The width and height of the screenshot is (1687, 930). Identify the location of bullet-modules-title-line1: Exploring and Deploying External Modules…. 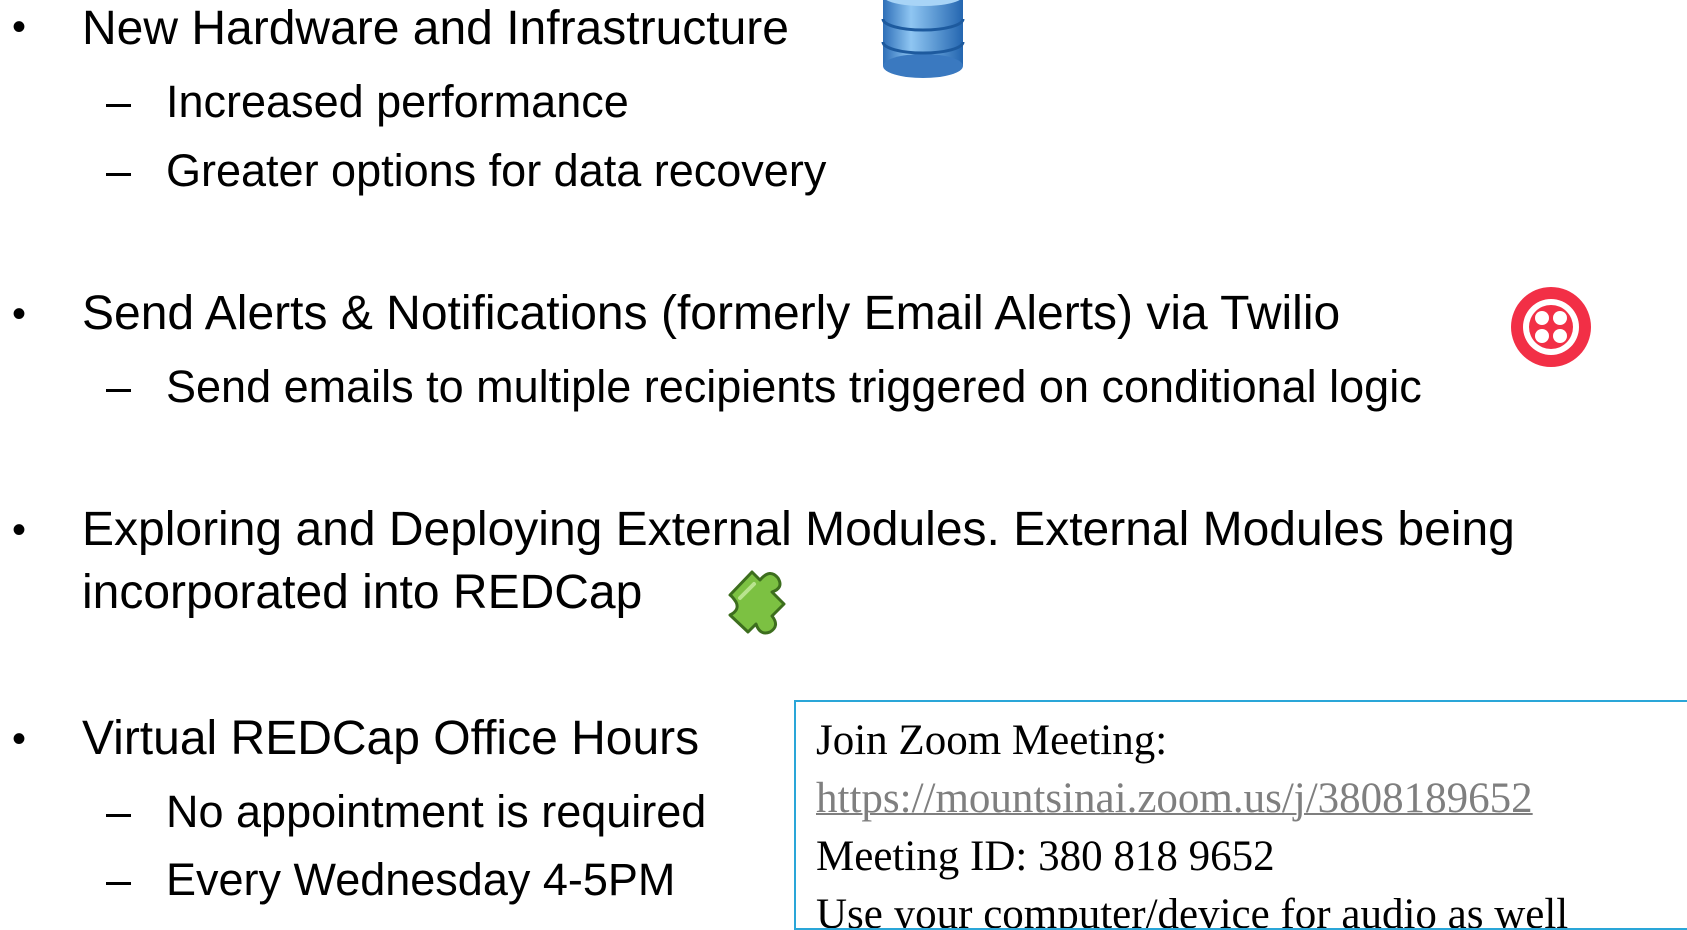
(798, 529).